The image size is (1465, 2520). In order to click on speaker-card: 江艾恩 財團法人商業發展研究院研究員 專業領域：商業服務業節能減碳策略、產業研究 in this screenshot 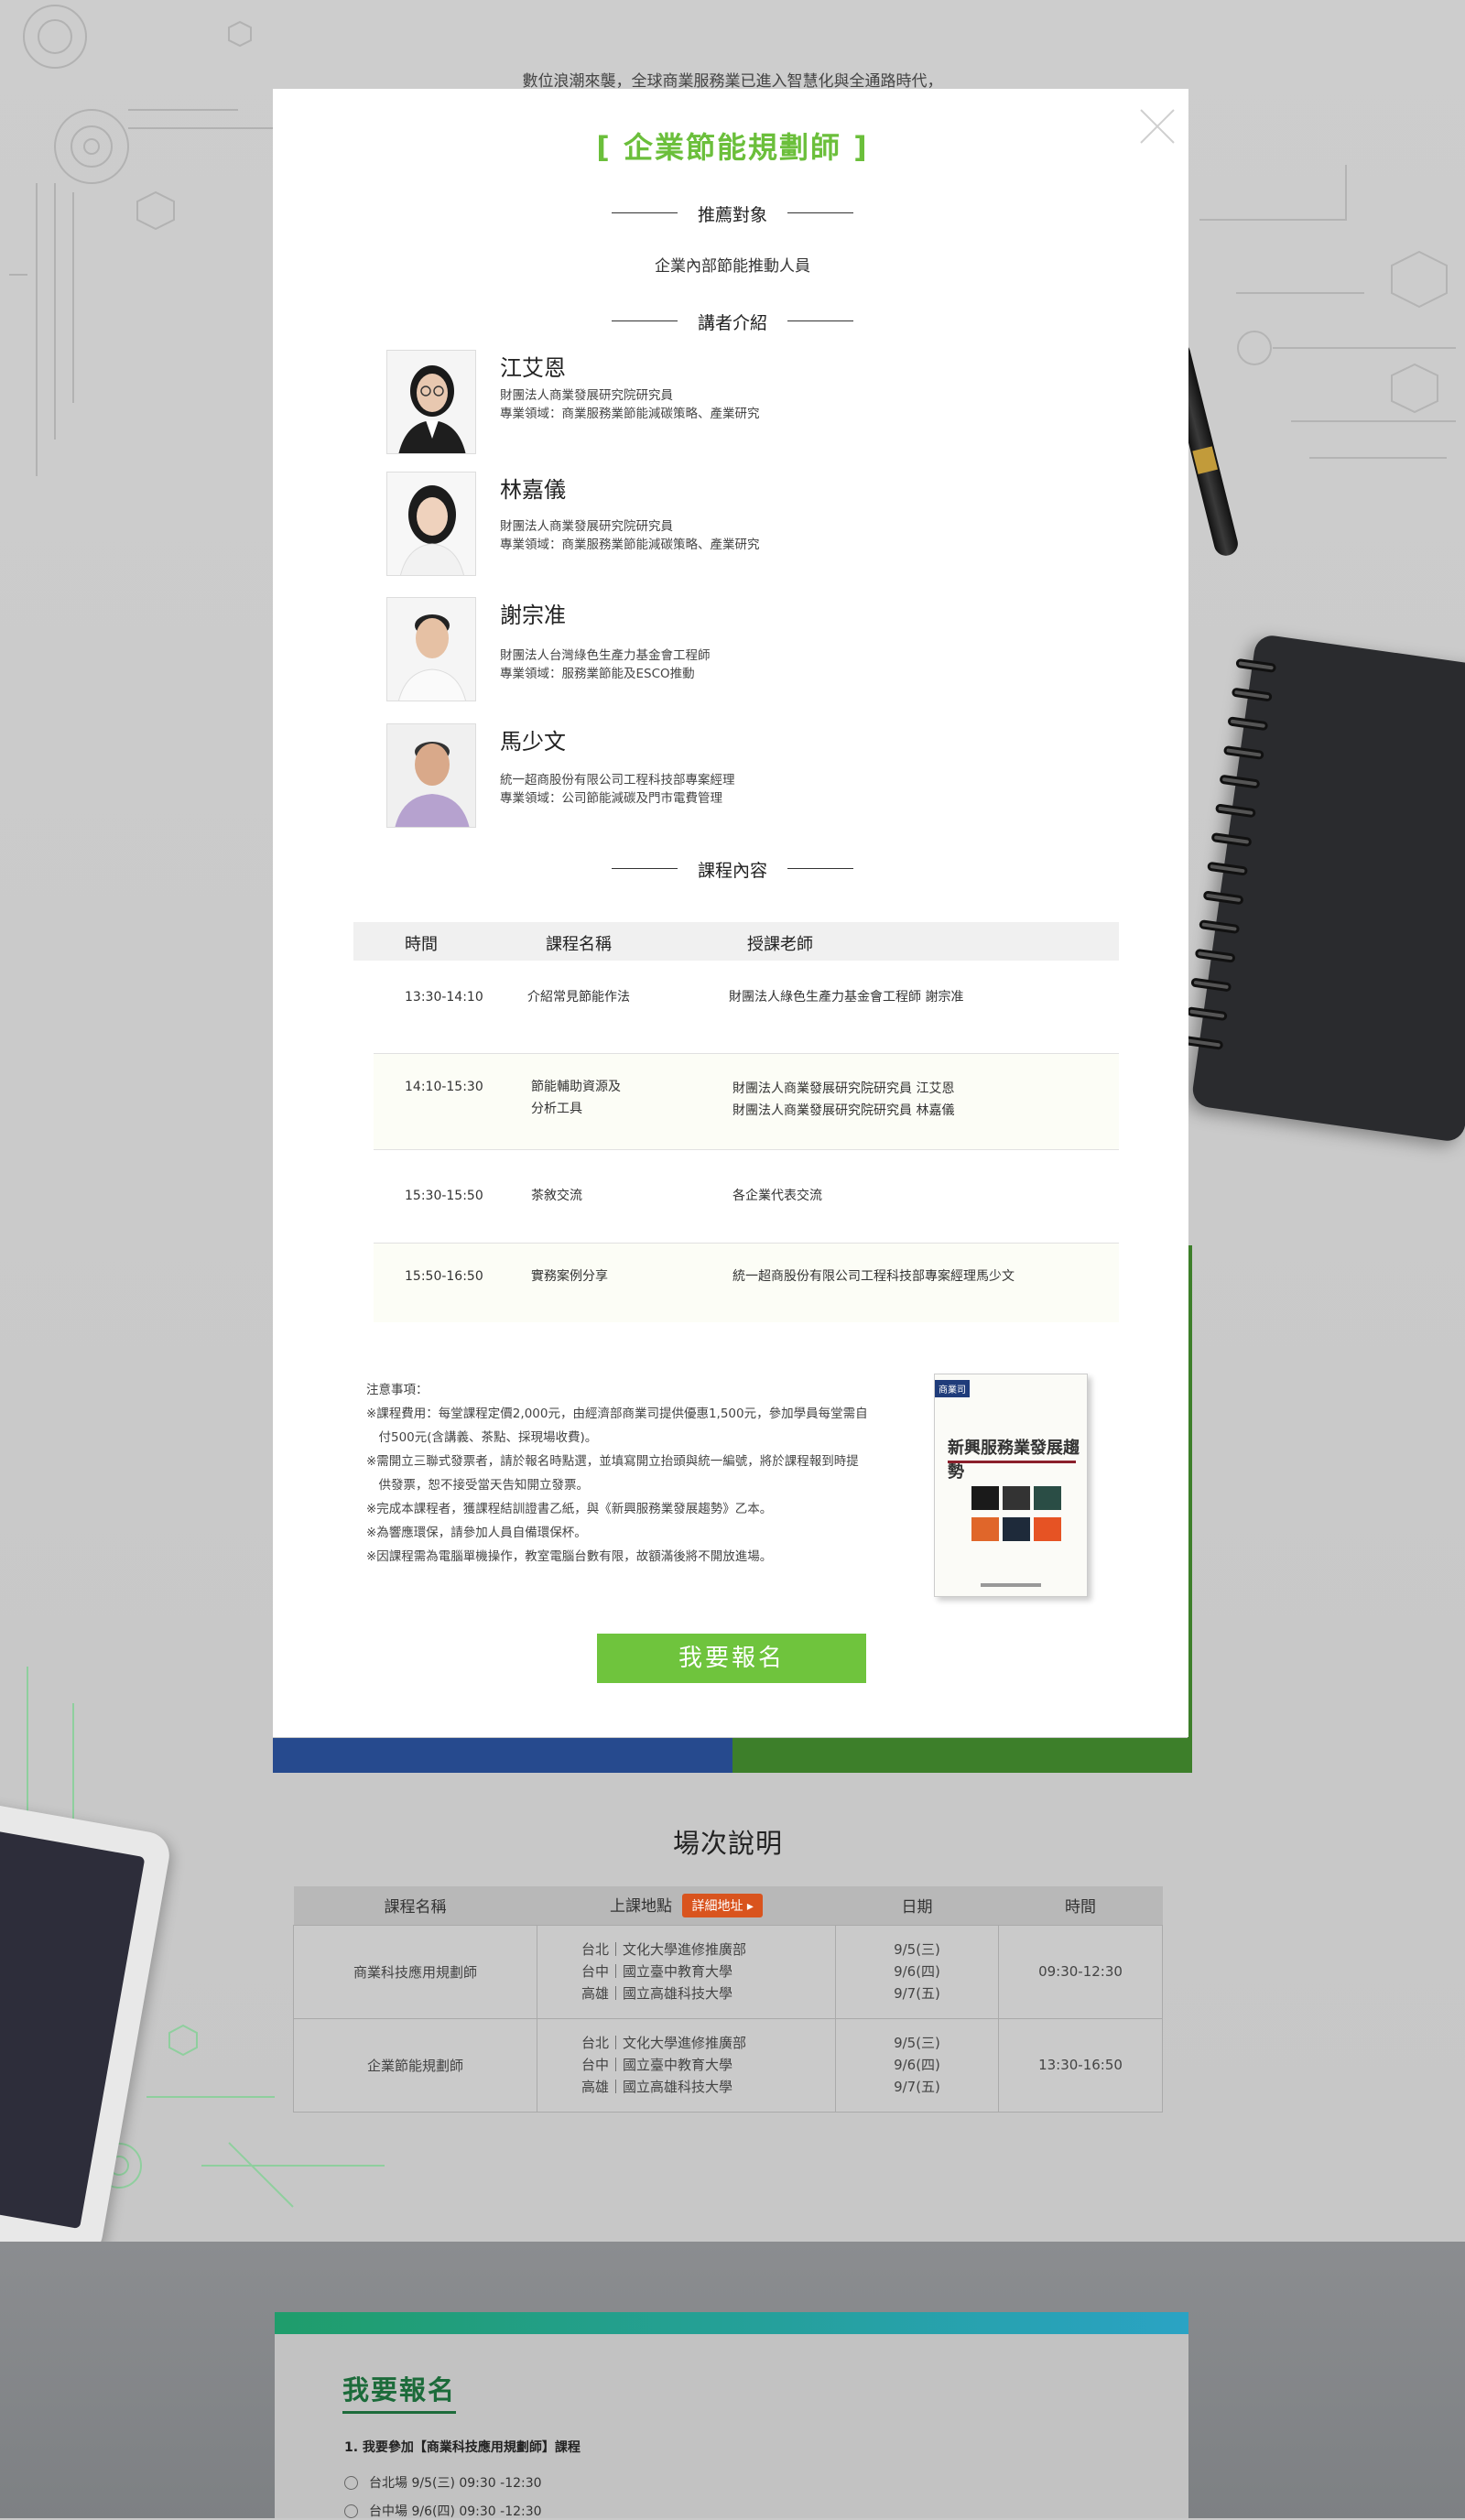, I will do `click(706, 402)`.